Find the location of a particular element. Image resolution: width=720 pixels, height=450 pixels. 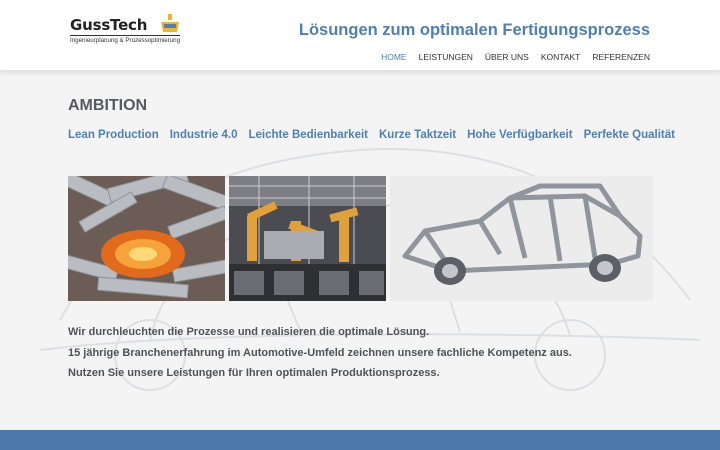

footer-bar is located at coordinates (360, 440).